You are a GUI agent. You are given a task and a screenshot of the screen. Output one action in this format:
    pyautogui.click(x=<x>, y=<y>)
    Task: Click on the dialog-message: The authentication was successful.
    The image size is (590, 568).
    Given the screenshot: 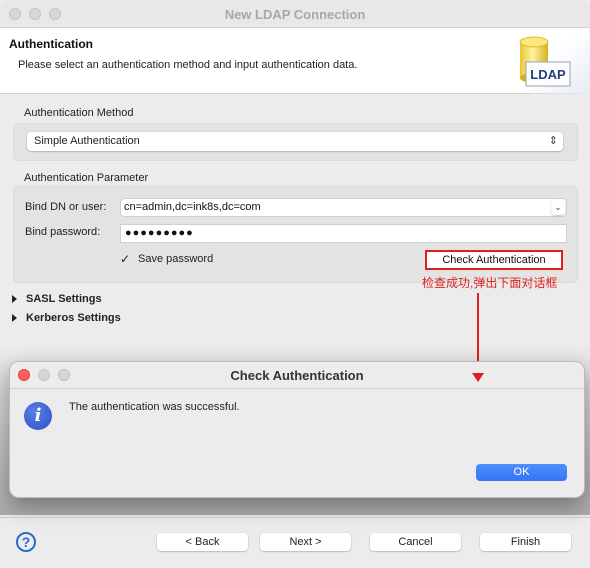 What is the action you would take?
    pyautogui.click(x=154, y=407)
    